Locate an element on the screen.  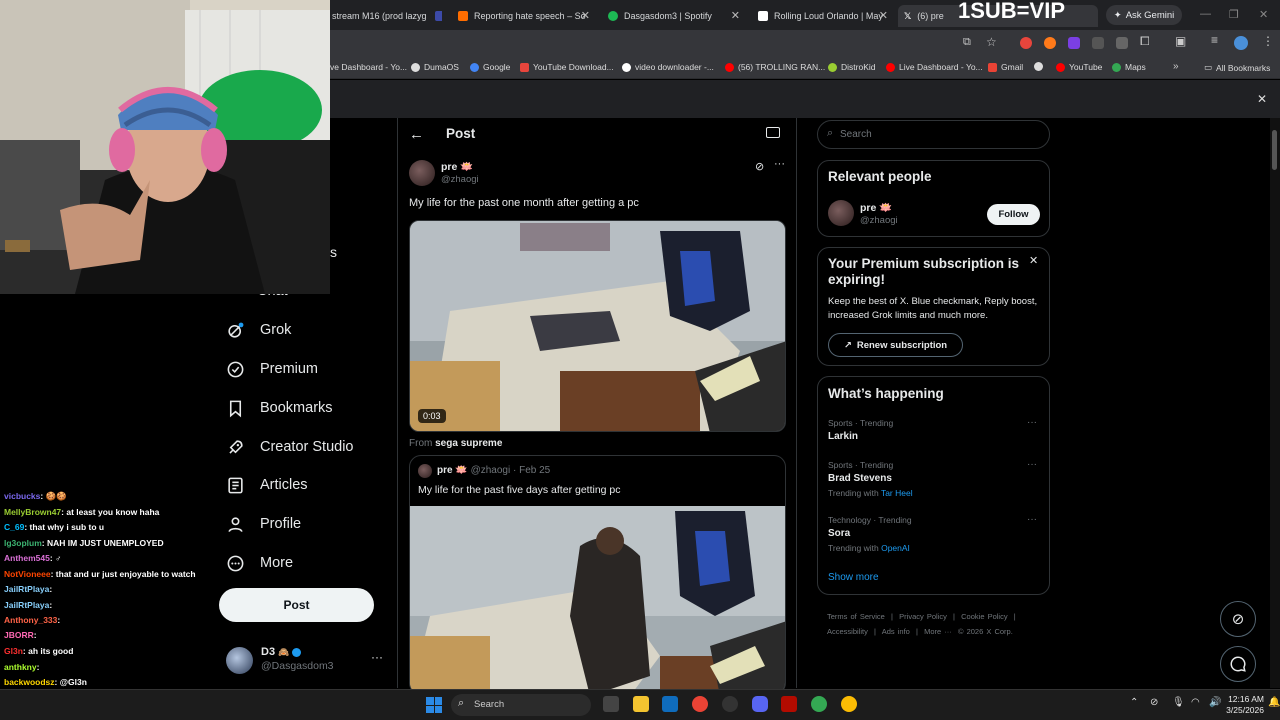
post-button: Post is located at coordinates (296, 605).